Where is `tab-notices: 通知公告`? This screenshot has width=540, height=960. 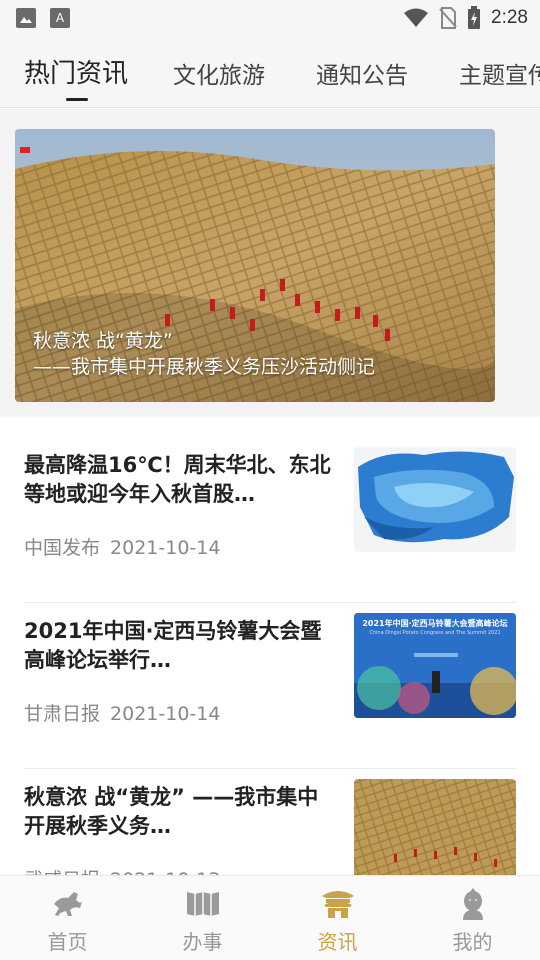
tab-notices: 通知公告 is located at coordinates (362, 73).